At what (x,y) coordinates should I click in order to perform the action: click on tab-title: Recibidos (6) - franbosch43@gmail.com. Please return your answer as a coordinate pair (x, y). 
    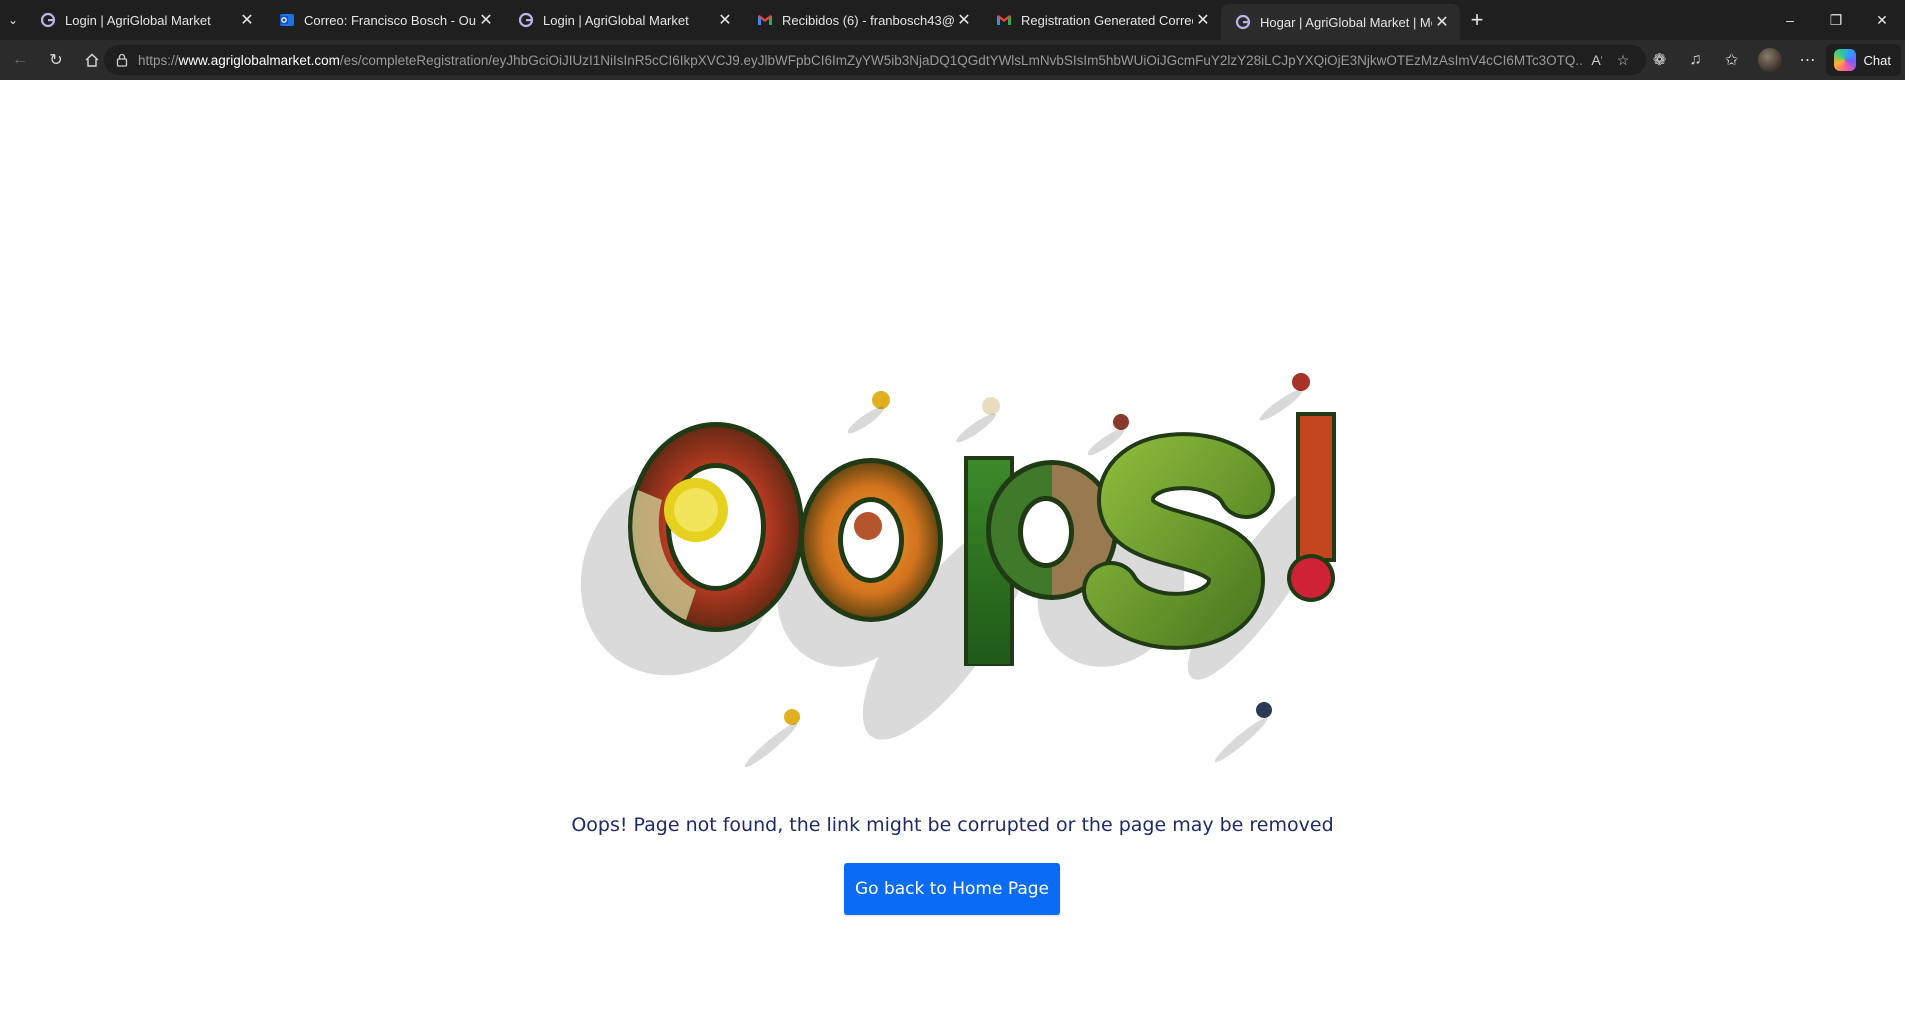
    Looking at the image, I should click on (868, 20).